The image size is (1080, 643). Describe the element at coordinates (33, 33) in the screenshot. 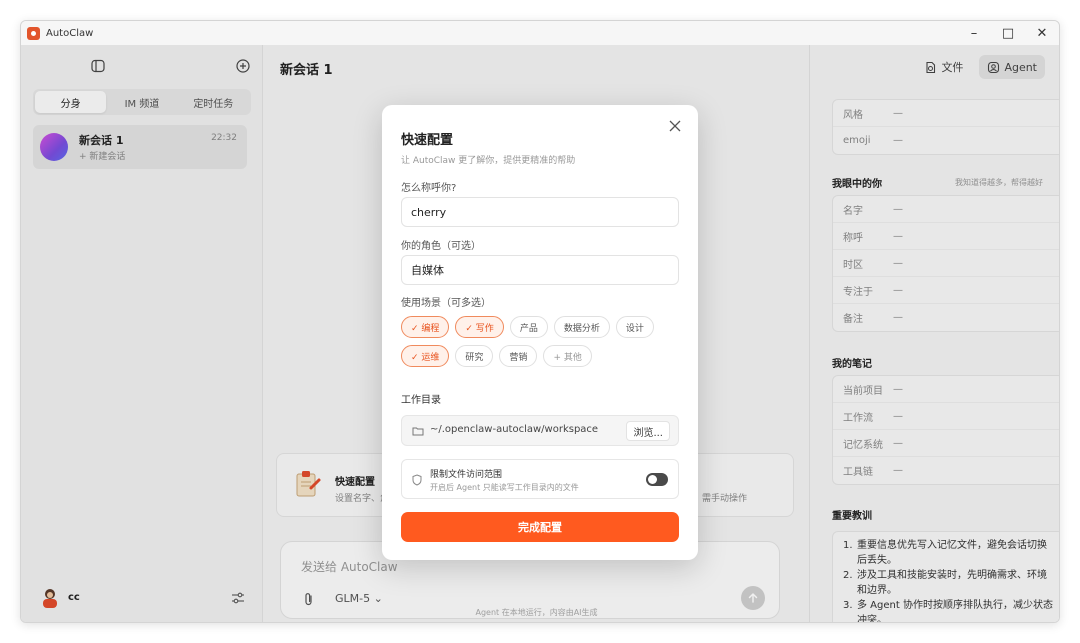

I see `app-logo-icon` at that location.